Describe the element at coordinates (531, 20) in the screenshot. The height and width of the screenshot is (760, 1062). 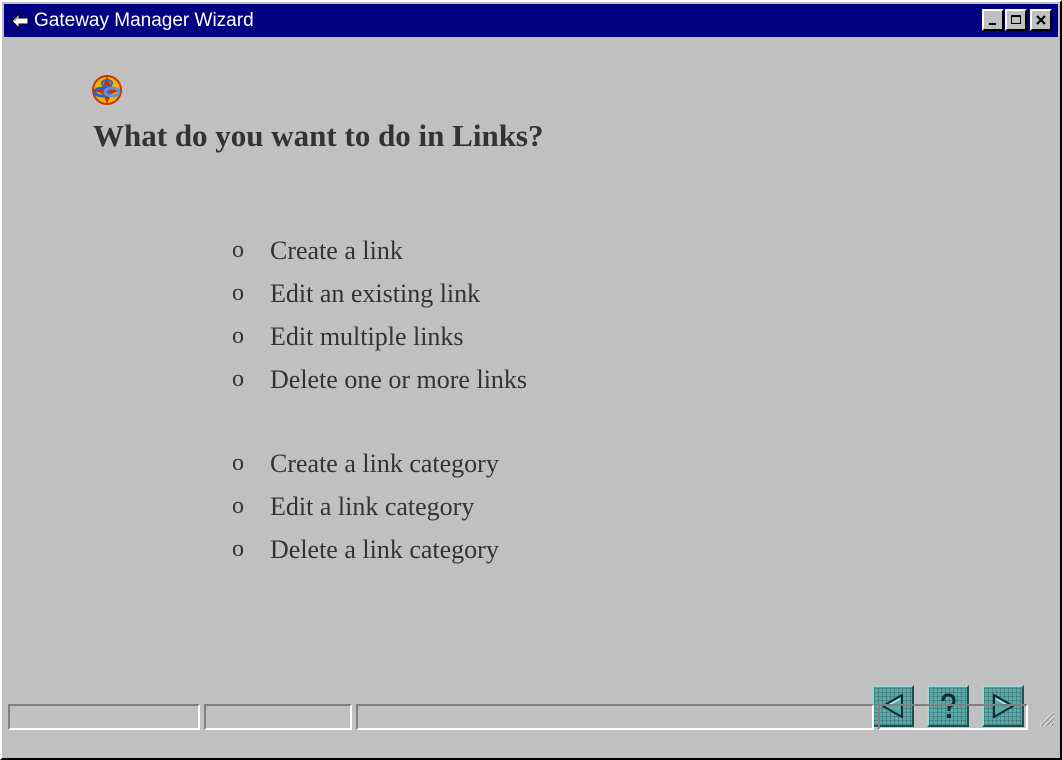
I see `title-bar: Gateway Manager Wizard` at that location.